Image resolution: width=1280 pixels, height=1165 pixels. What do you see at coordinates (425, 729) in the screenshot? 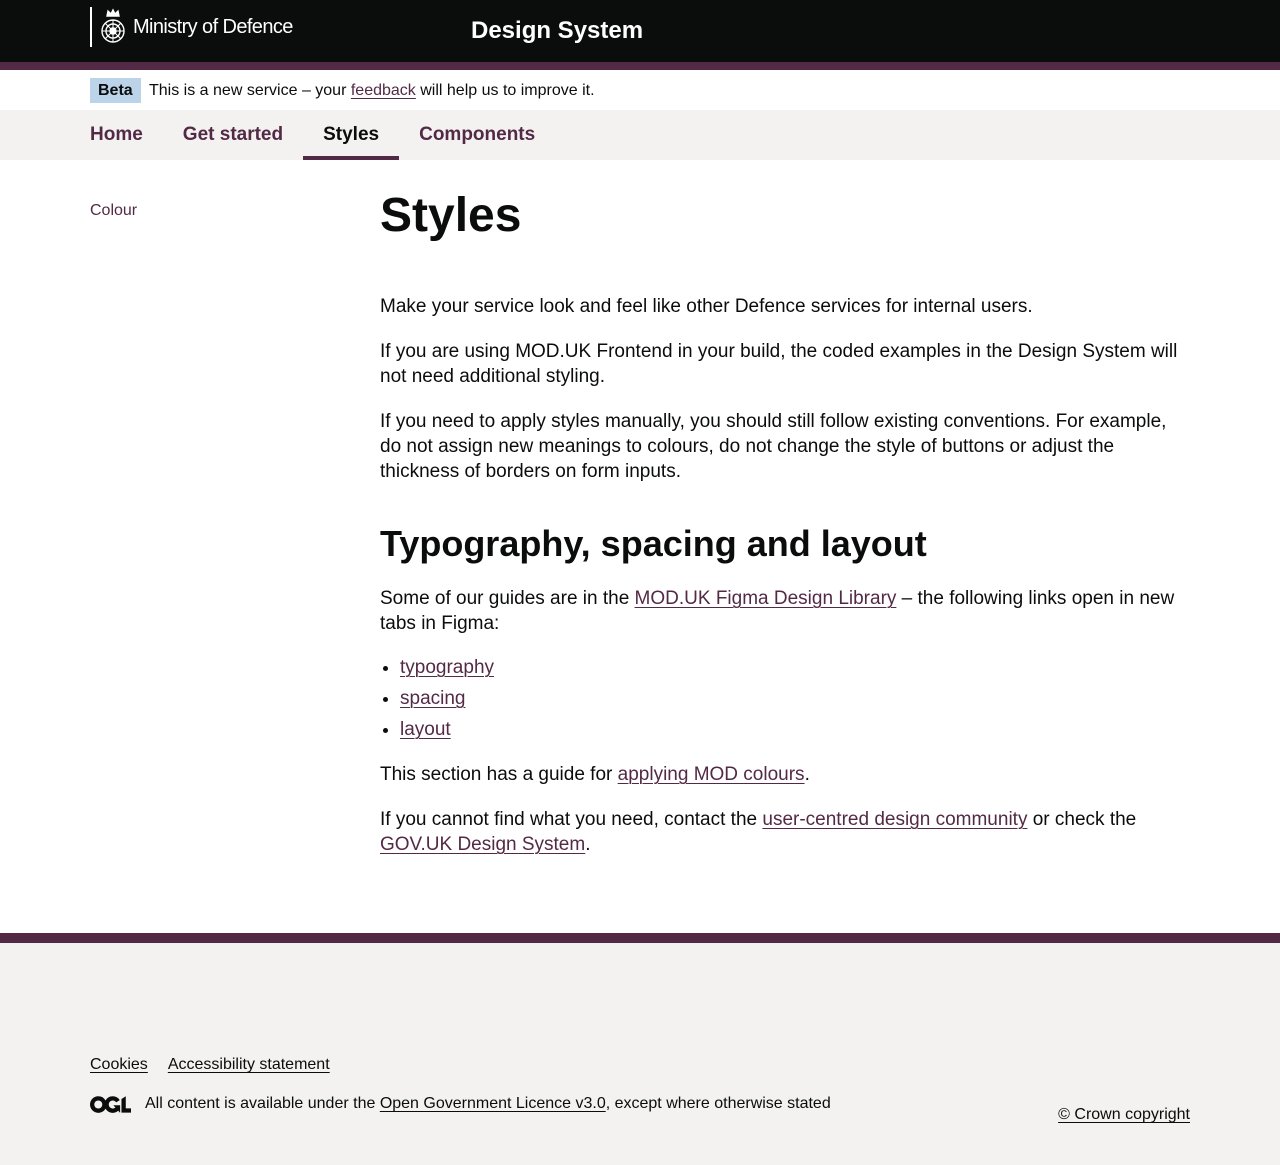
I see `layout-link: layout` at bounding box center [425, 729].